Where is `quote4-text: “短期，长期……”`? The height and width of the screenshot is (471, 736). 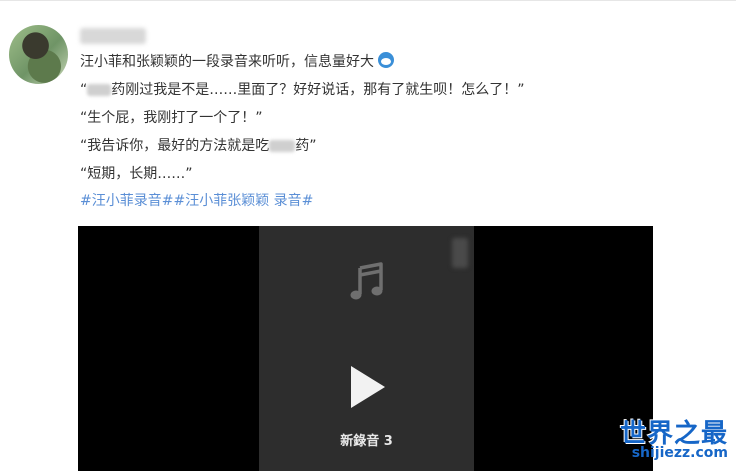 quote4-text: “短期，长期……” is located at coordinates (136, 174).